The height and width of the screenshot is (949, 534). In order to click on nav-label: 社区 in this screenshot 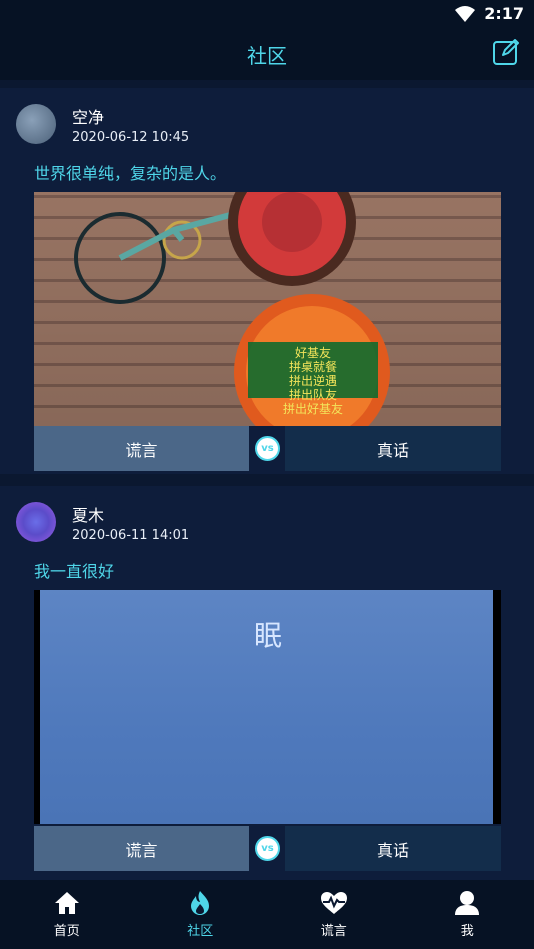, I will do `click(200, 931)`.